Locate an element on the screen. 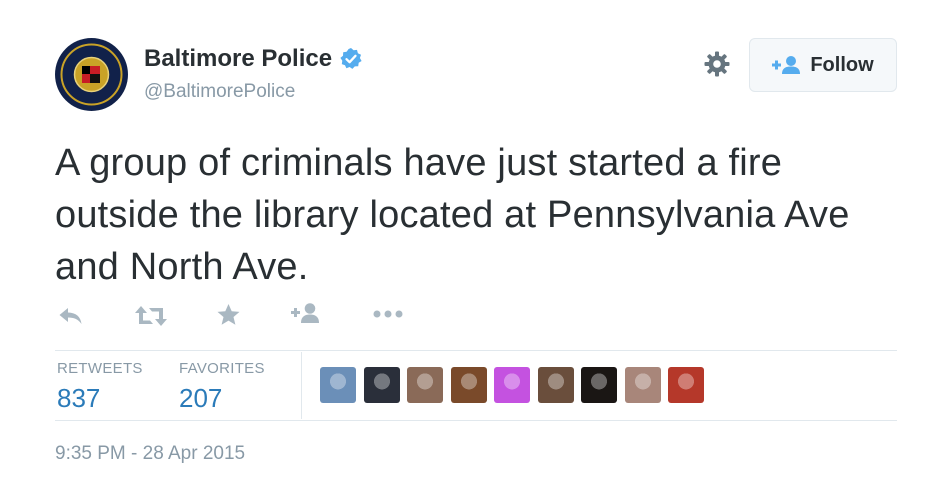  favorite-button is located at coordinates (228, 315).